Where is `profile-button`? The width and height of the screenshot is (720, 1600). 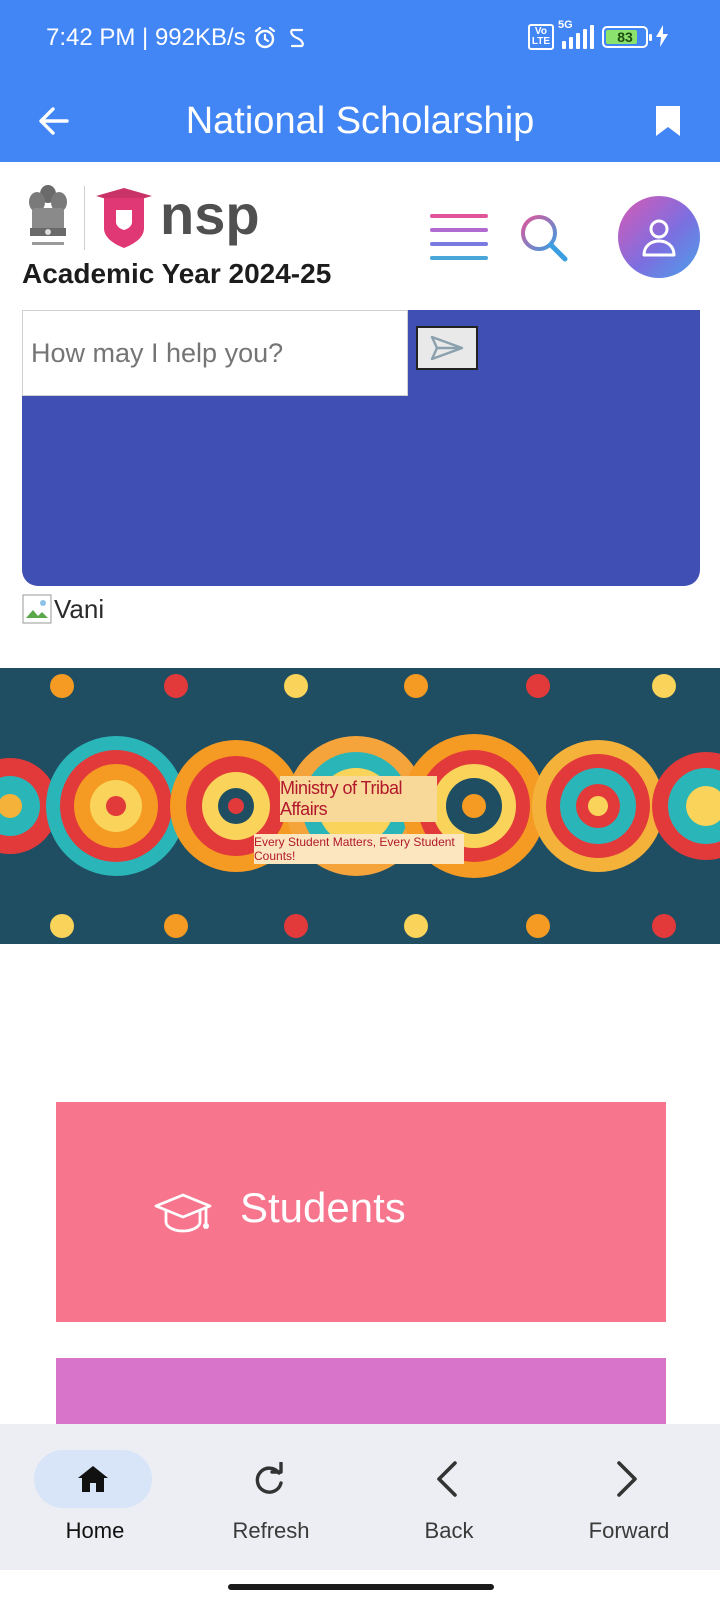
profile-button is located at coordinates (659, 237).